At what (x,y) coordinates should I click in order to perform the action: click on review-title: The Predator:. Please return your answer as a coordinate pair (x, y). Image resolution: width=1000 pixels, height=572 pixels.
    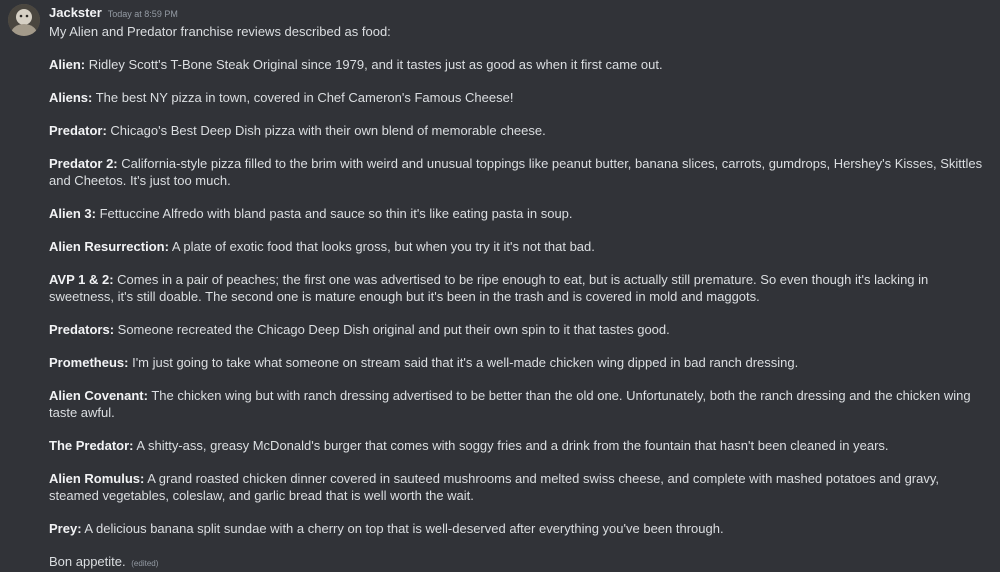
    Looking at the image, I should click on (91, 445).